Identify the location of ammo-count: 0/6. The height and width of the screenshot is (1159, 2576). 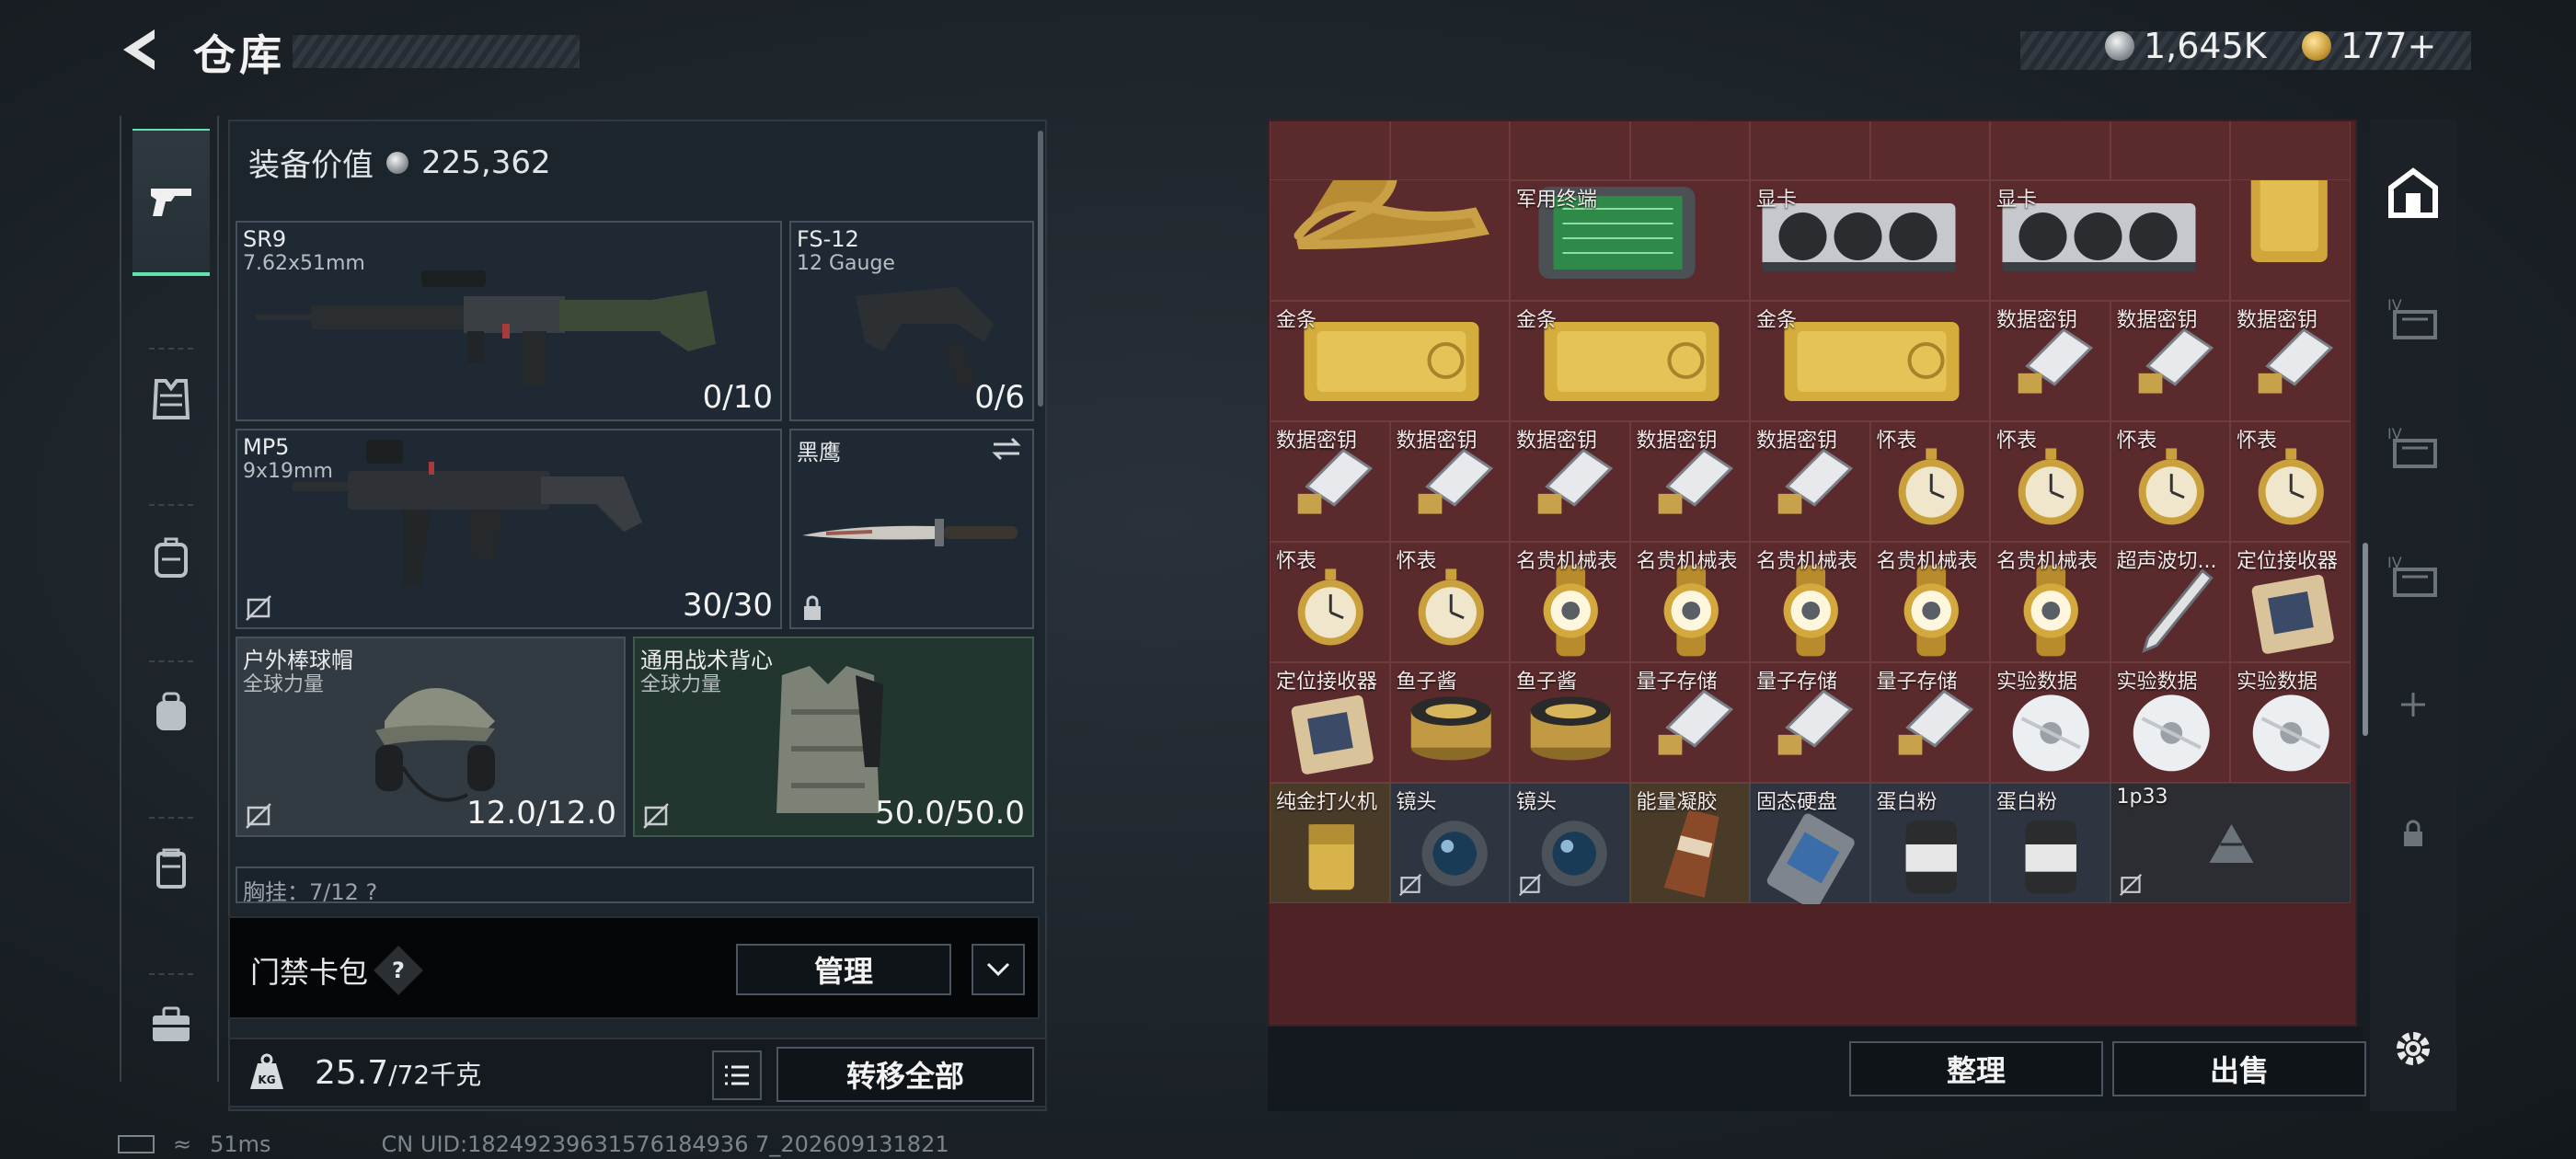
(999, 397).